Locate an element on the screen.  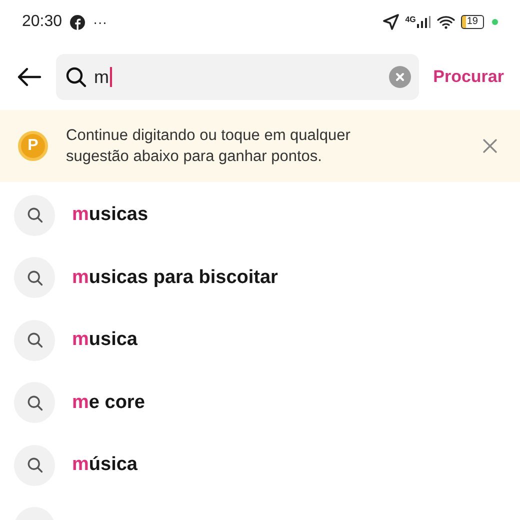
search-input-text: m is located at coordinates (103, 77).